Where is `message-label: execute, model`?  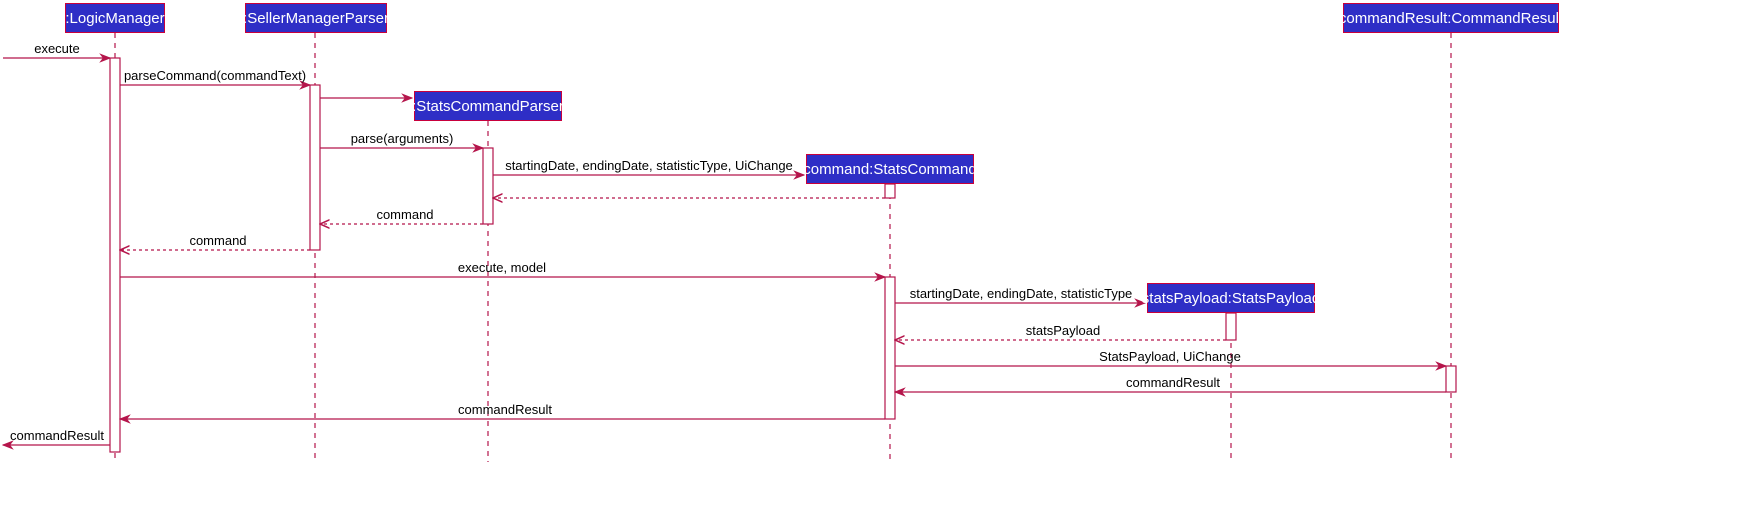 message-label: execute, model is located at coordinates (502, 267).